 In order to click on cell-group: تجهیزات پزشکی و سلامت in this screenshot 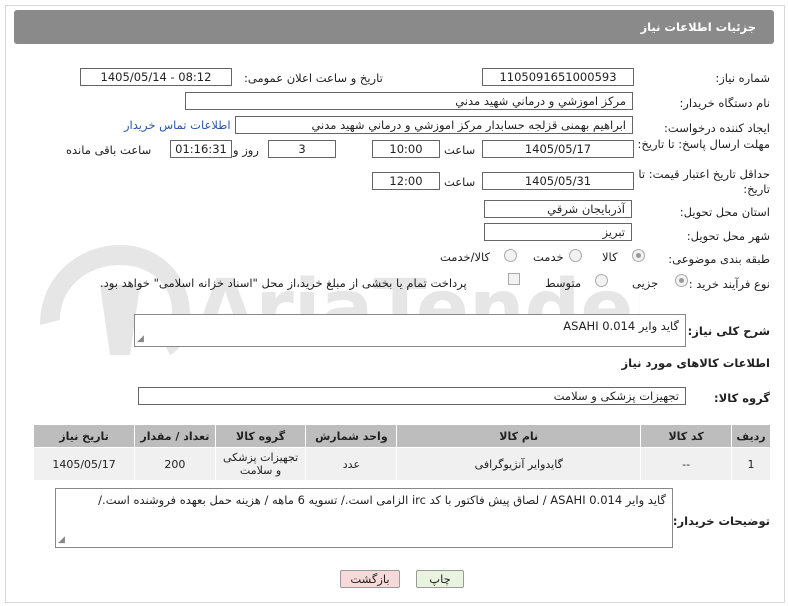, I will do `click(260, 464)`.